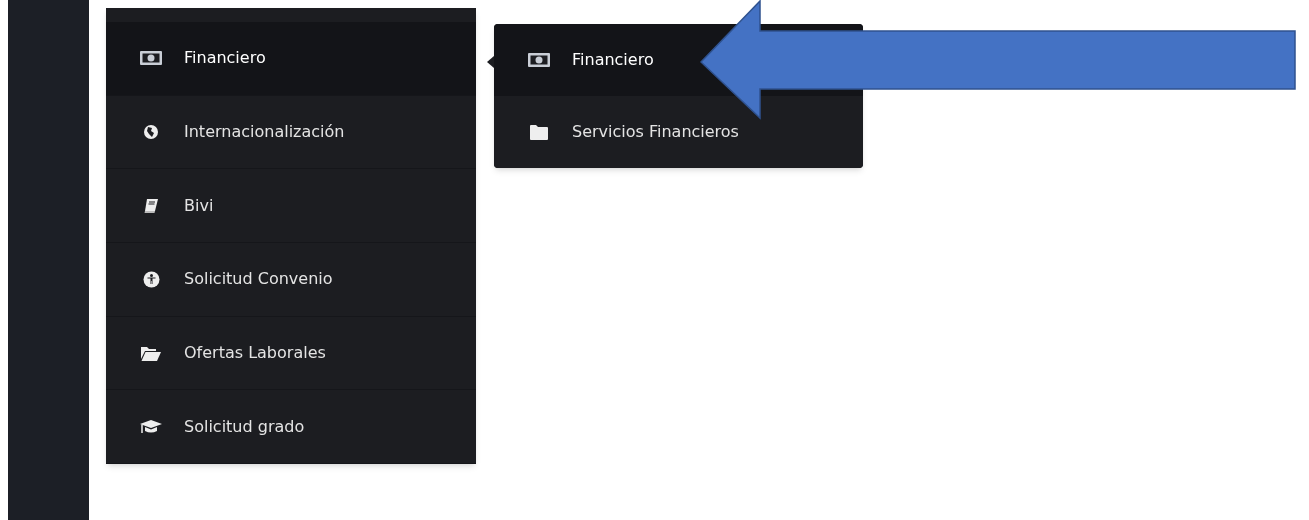 The width and height of the screenshot is (1309, 520). Describe the element at coordinates (490, 62) in the screenshot. I see `pointer-icon` at that location.